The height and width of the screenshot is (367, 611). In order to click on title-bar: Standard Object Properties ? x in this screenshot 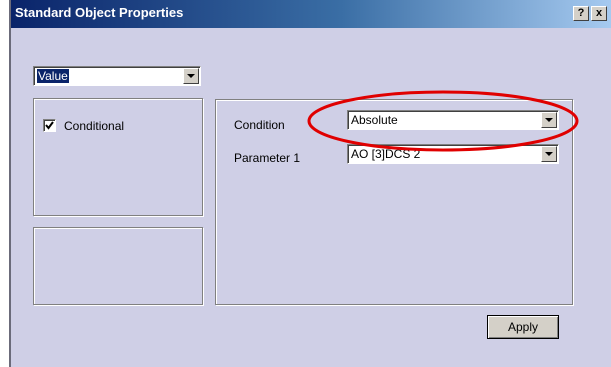, I will do `click(311, 14)`.